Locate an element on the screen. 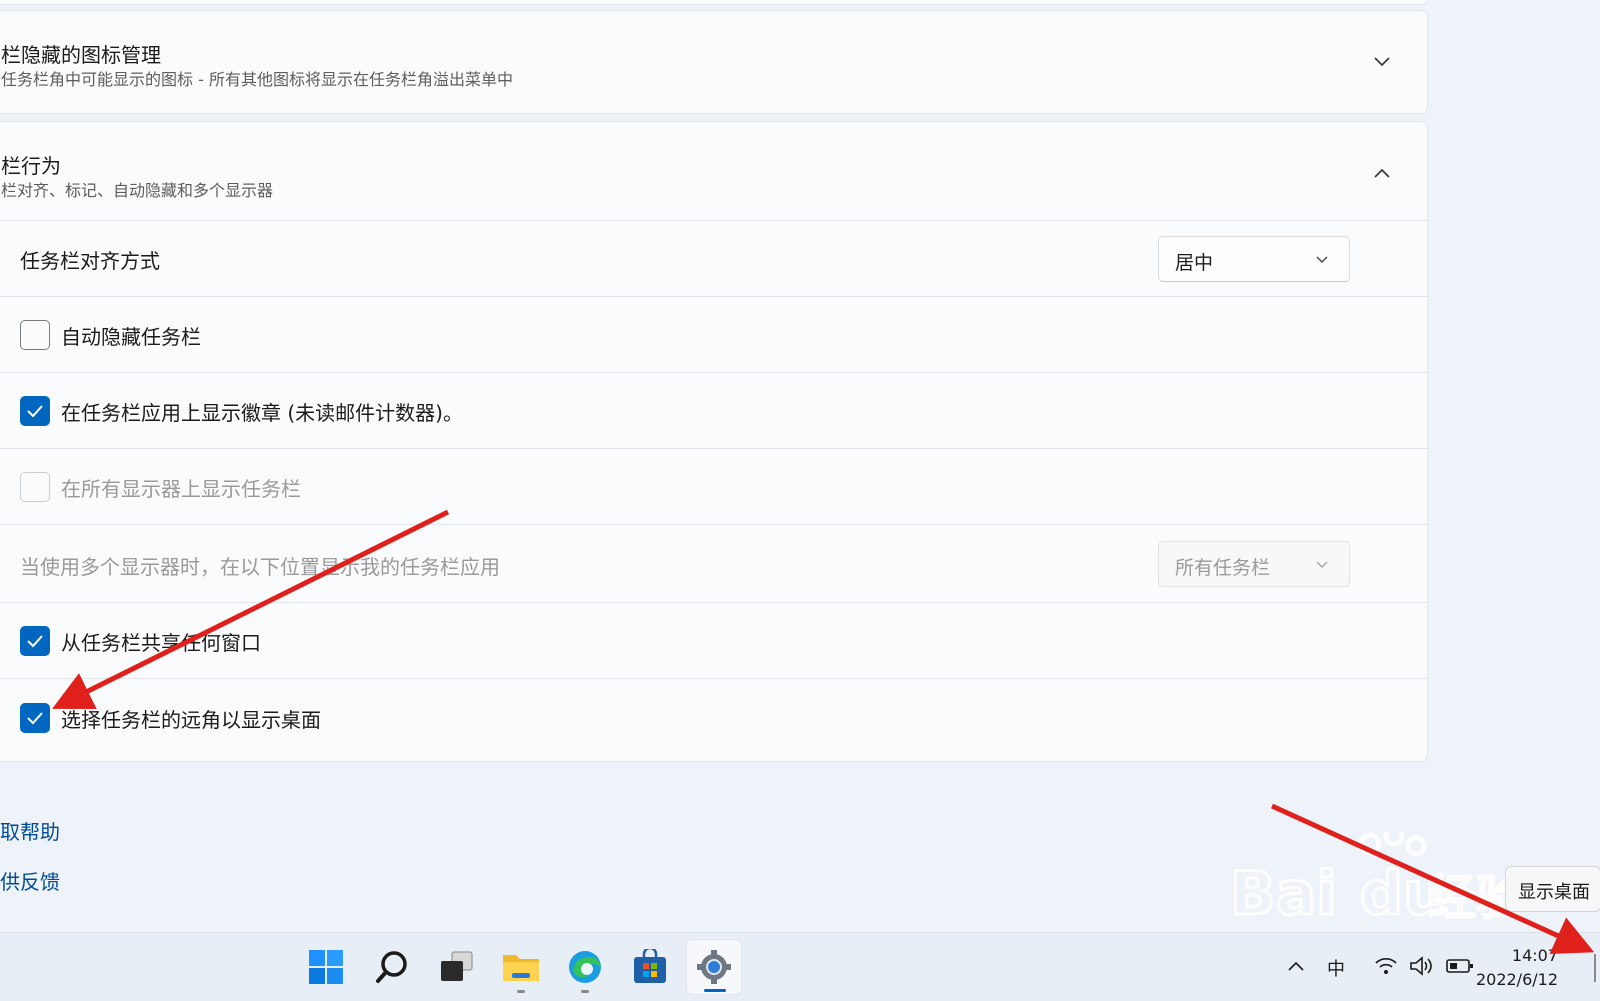  get-help-link: 取帮助 is located at coordinates (30, 830).